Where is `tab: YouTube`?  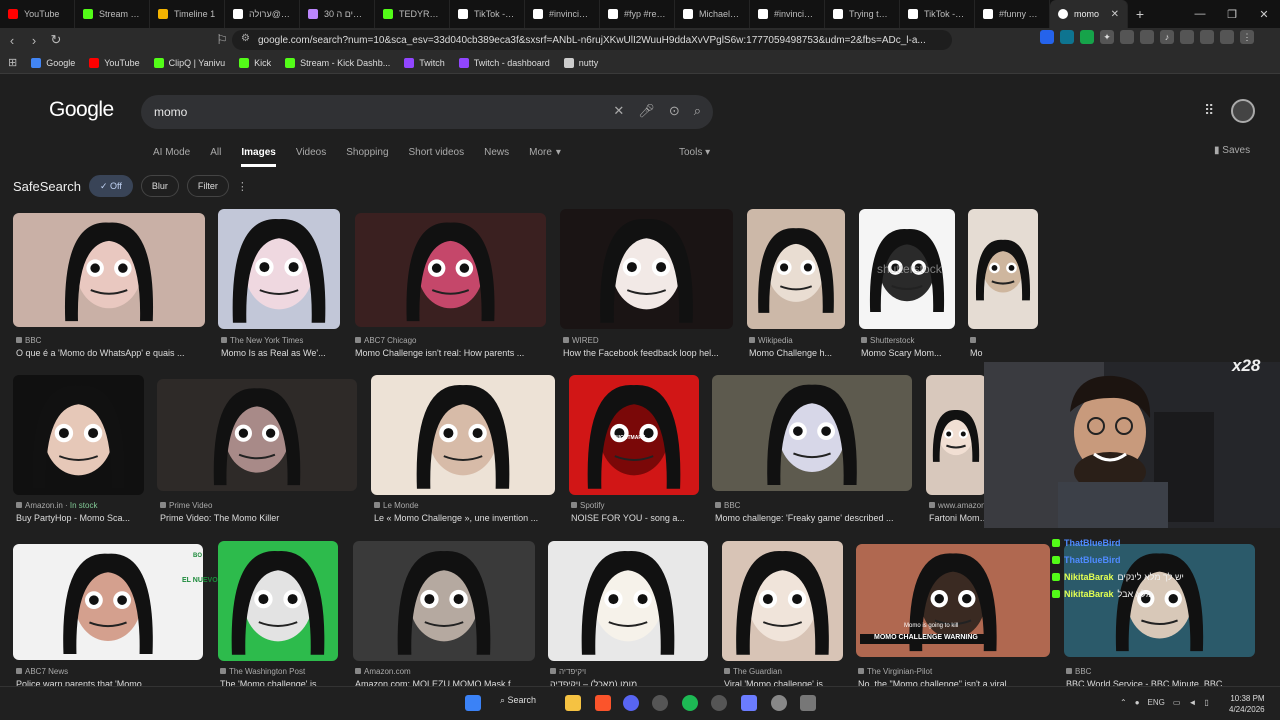
tab: YouTube is located at coordinates (37, 14).